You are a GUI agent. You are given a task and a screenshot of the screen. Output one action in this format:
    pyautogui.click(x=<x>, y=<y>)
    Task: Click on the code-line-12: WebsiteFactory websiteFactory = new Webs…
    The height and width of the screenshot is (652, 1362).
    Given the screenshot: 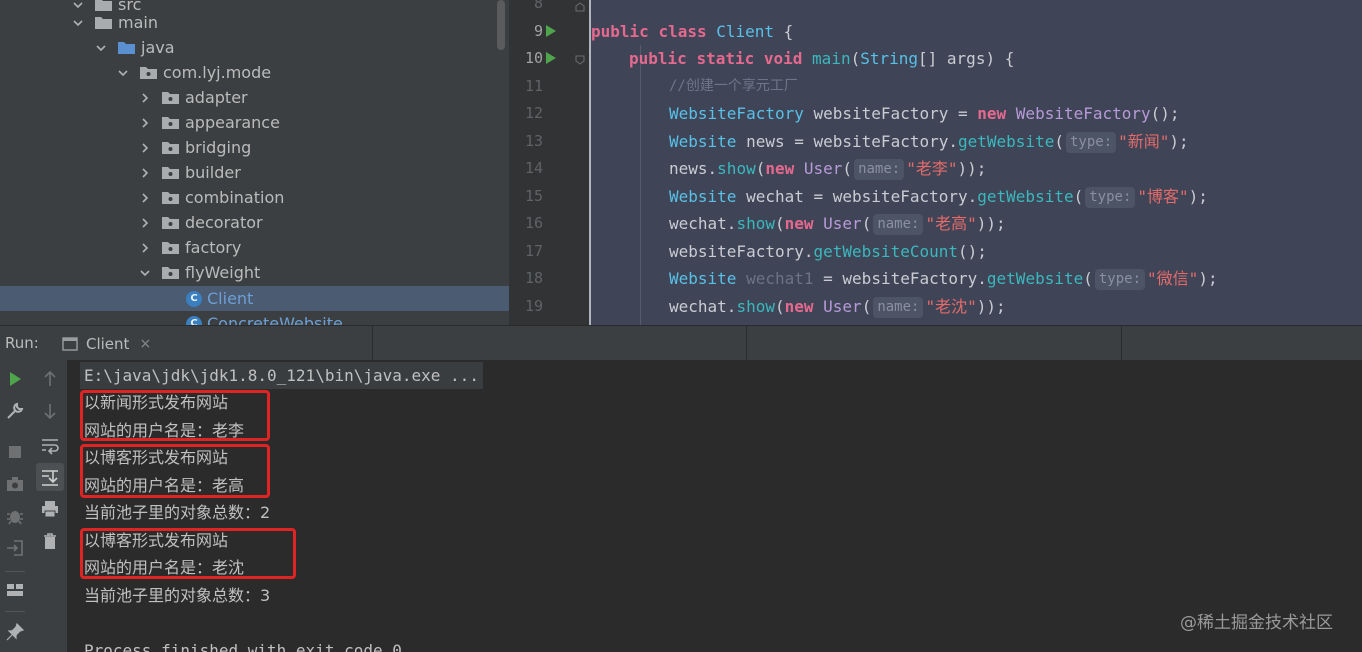 What is the action you would take?
    pyautogui.click(x=924, y=113)
    